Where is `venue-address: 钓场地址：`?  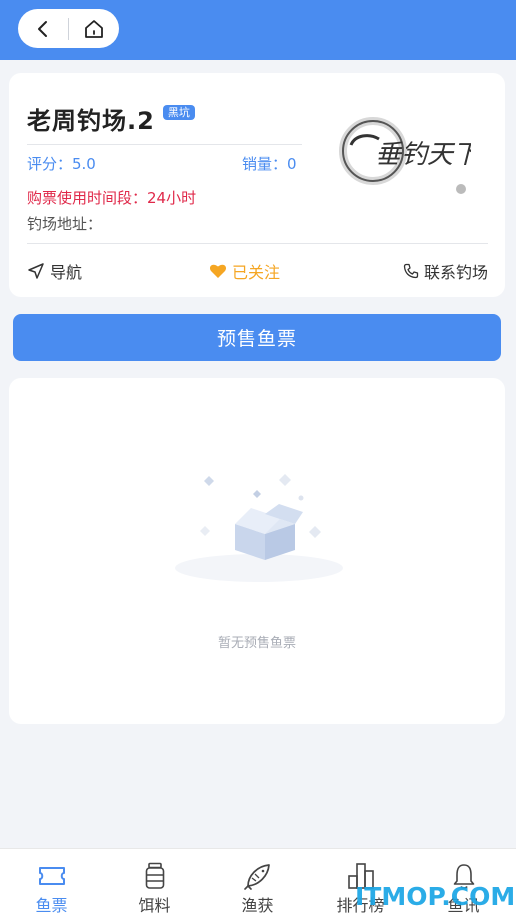 venue-address: 钓场地址： is located at coordinates (65, 224).